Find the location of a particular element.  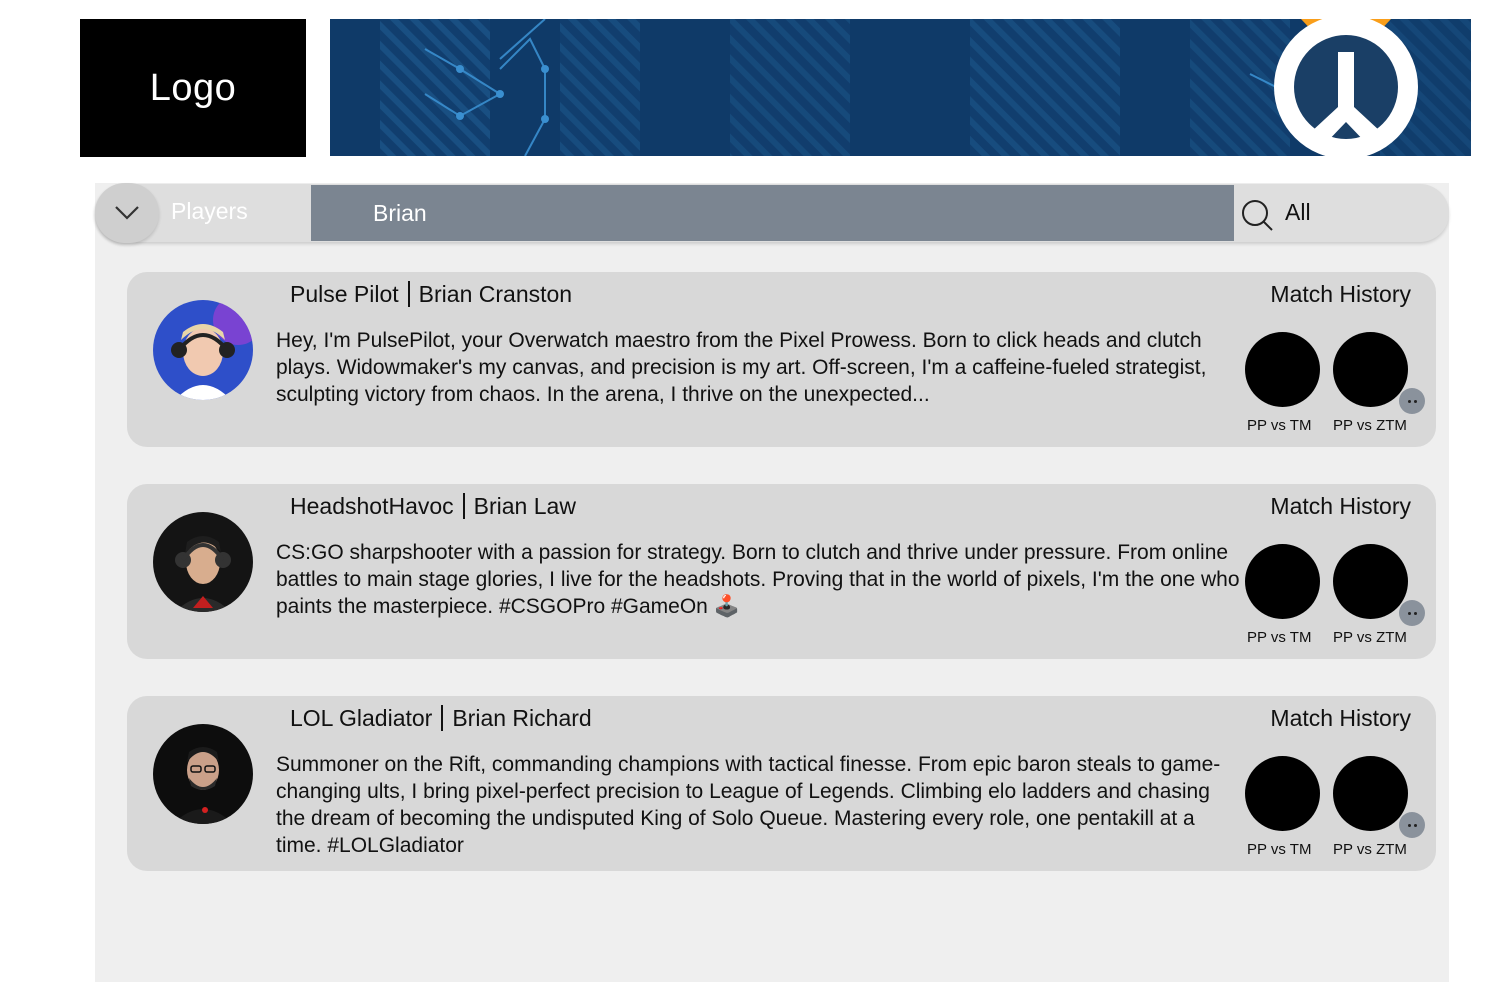

filter-all: All is located at coordinates (1298, 212).